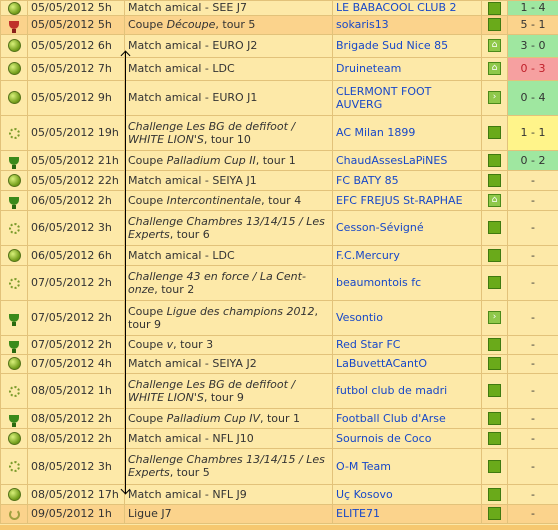 Image resolution: width=558 pixels, height=530 pixels. What do you see at coordinates (383, 98) in the screenshot?
I see `opponent-link: CLERMONT FOOT AUVERG` at bounding box center [383, 98].